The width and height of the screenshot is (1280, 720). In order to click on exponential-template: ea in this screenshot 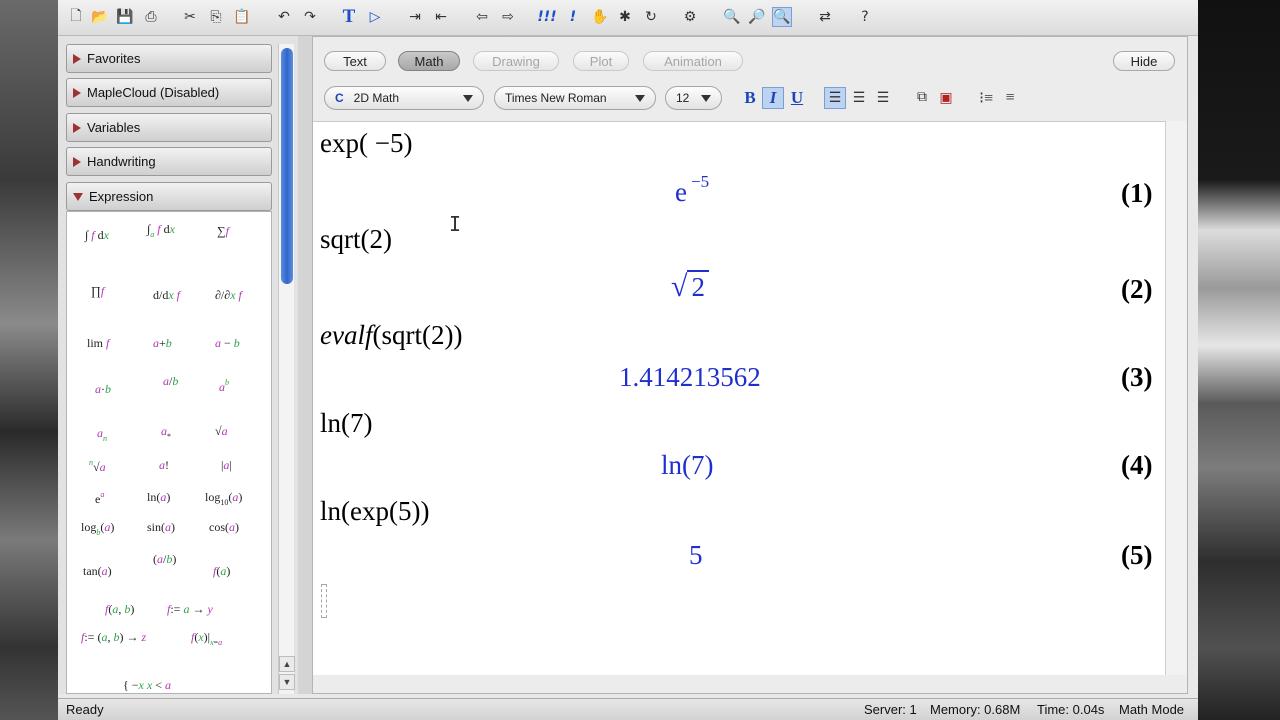, I will do `click(99, 498)`.